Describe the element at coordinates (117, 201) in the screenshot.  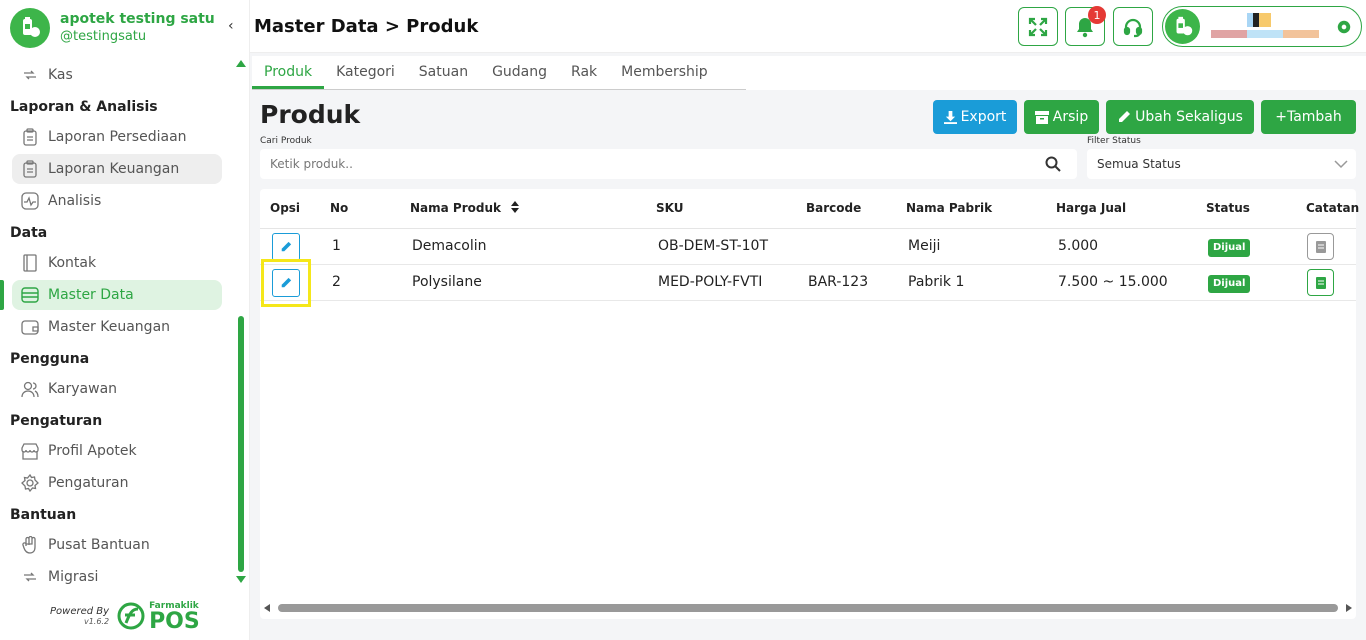
I see `sidebar-item-analisis: Analisis` at that location.